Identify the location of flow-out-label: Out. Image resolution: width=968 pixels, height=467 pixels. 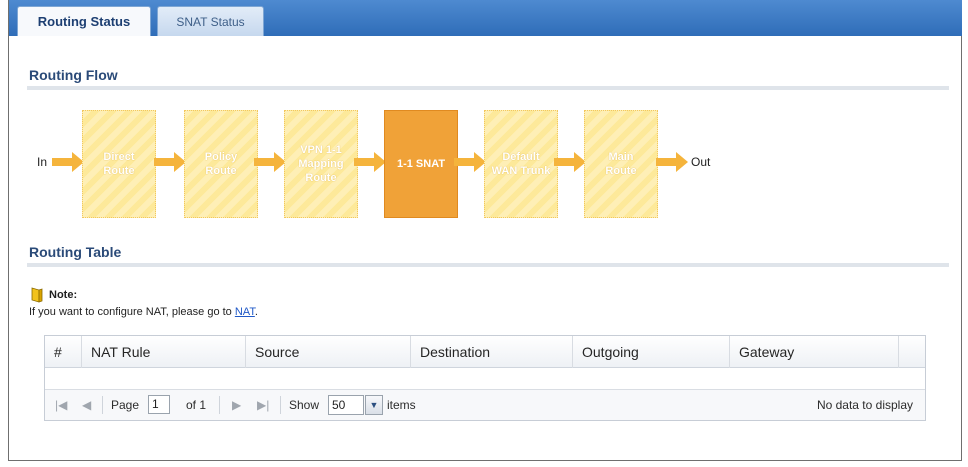
(701, 162).